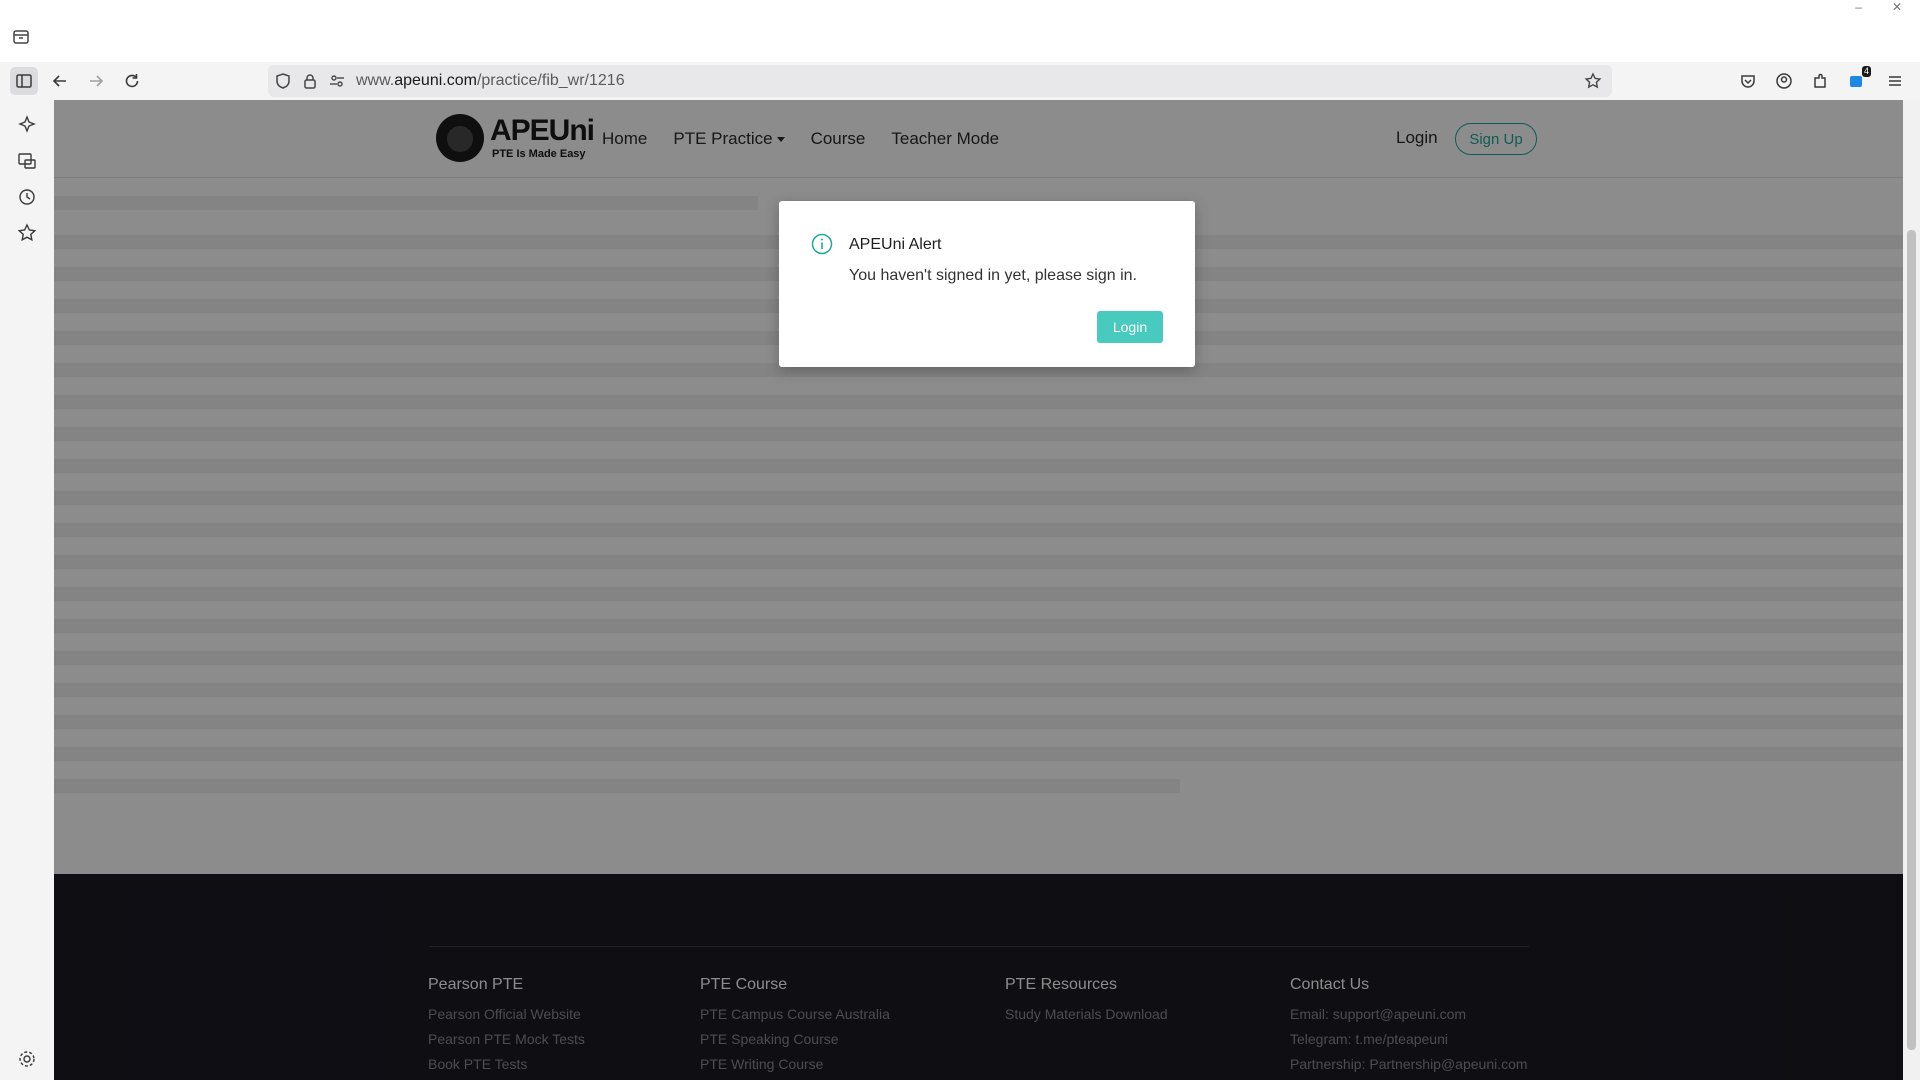  I want to click on close-icon: ✕, so click(1897, 7).